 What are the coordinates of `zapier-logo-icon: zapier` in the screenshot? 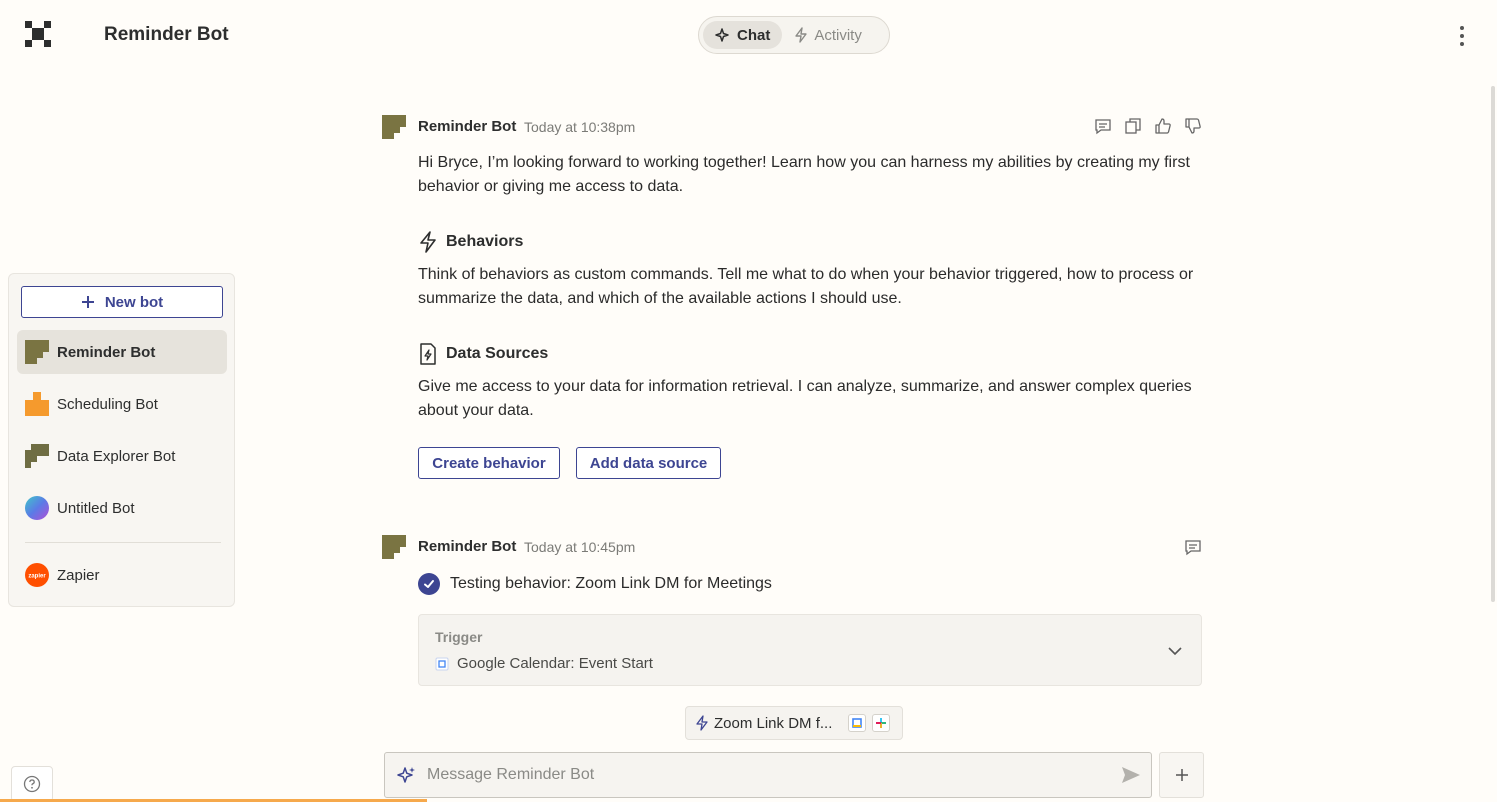 It's located at (37, 575).